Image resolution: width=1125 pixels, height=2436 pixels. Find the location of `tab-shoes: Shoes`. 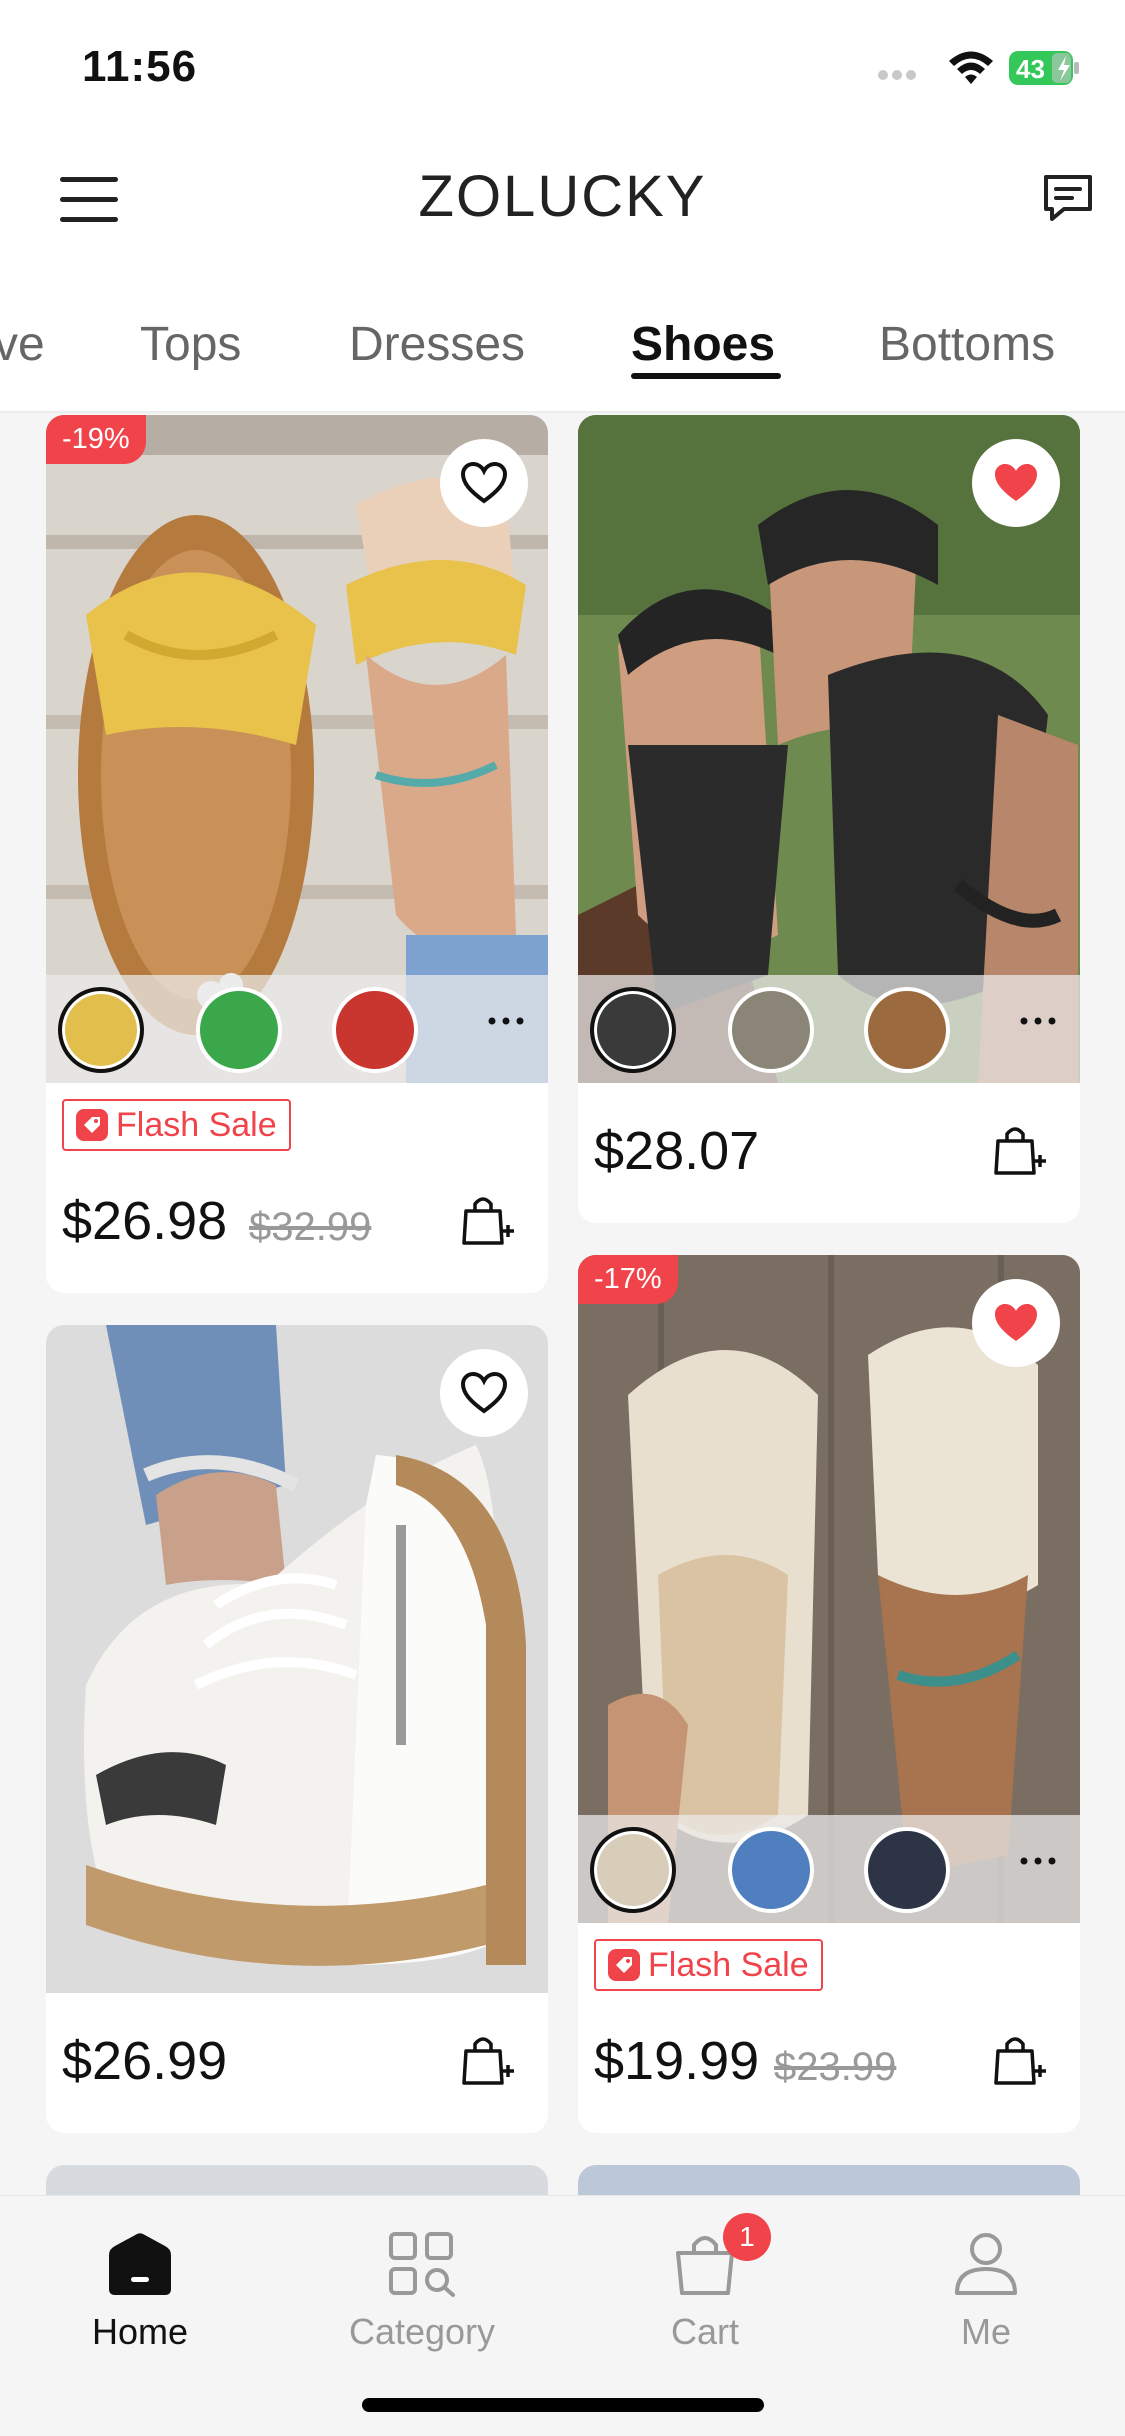

tab-shoes: Shoes is located at coordinates (703, 344).